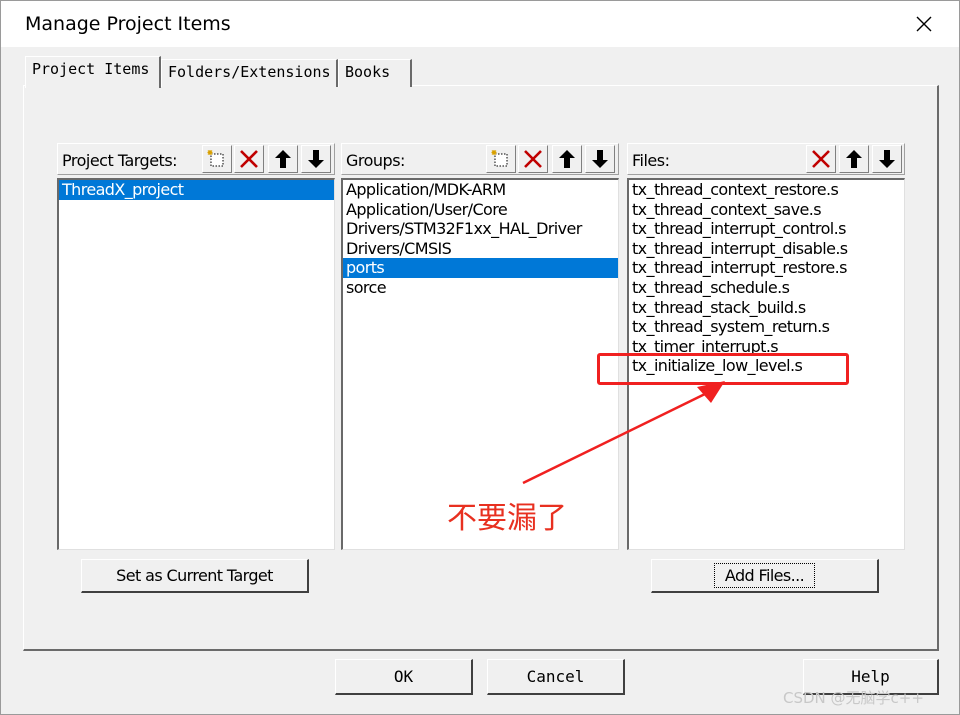  I want to click on list-item: tx_thread_system_return.s, so click(766, 327).